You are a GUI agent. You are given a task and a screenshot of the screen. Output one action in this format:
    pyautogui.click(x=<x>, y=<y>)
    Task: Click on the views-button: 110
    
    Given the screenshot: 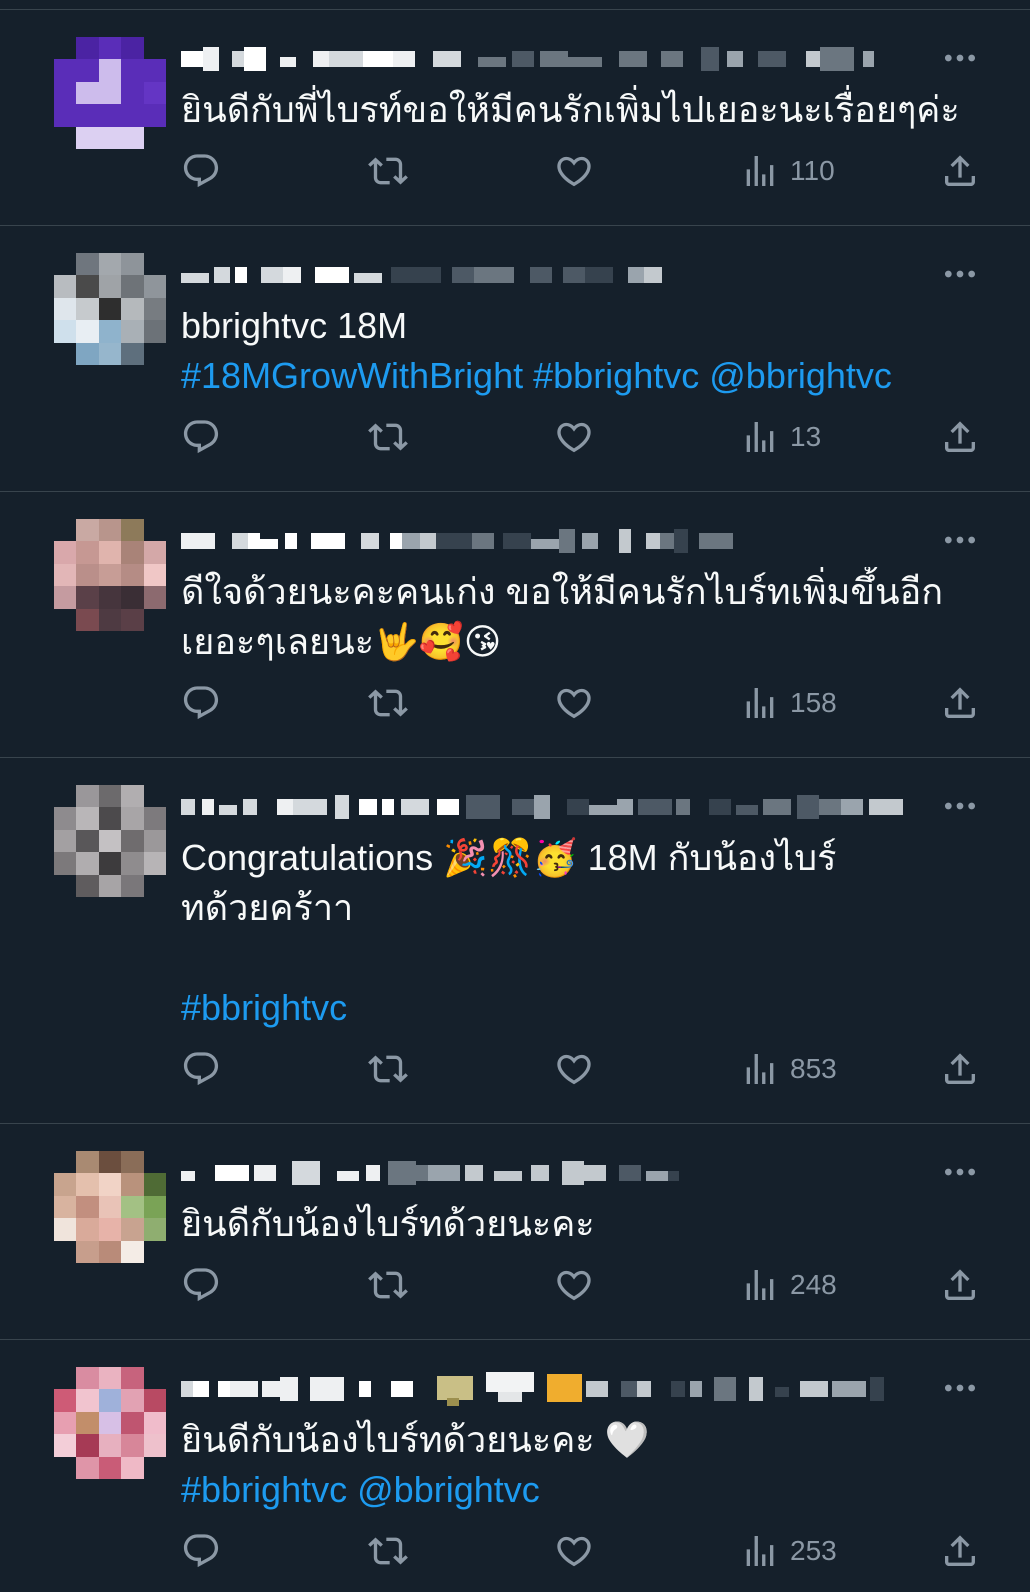 What is the action you would take?
    pyautogui.click(x=787, y=171)
    